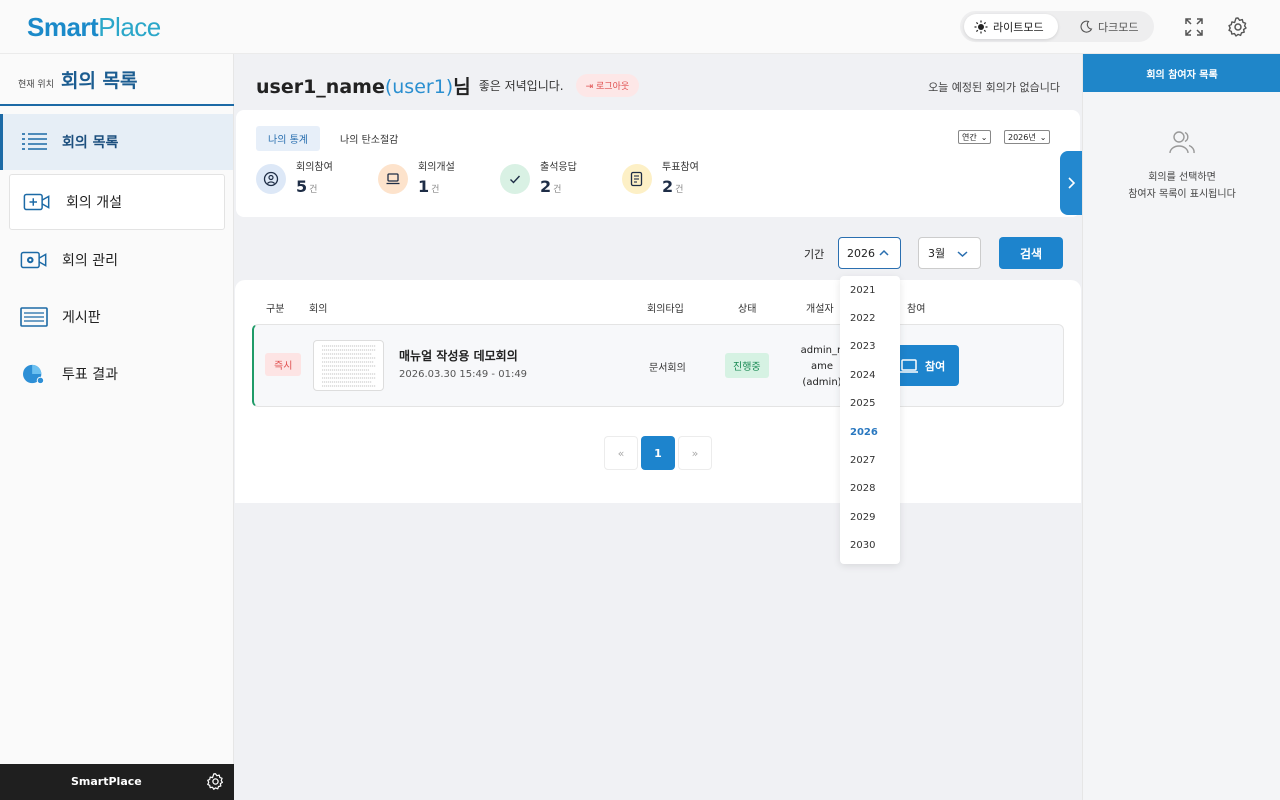  Describe the element at coordinates (288, 138) in the screenshot. I see `tab-my-stats: 나의 통계` at that location.